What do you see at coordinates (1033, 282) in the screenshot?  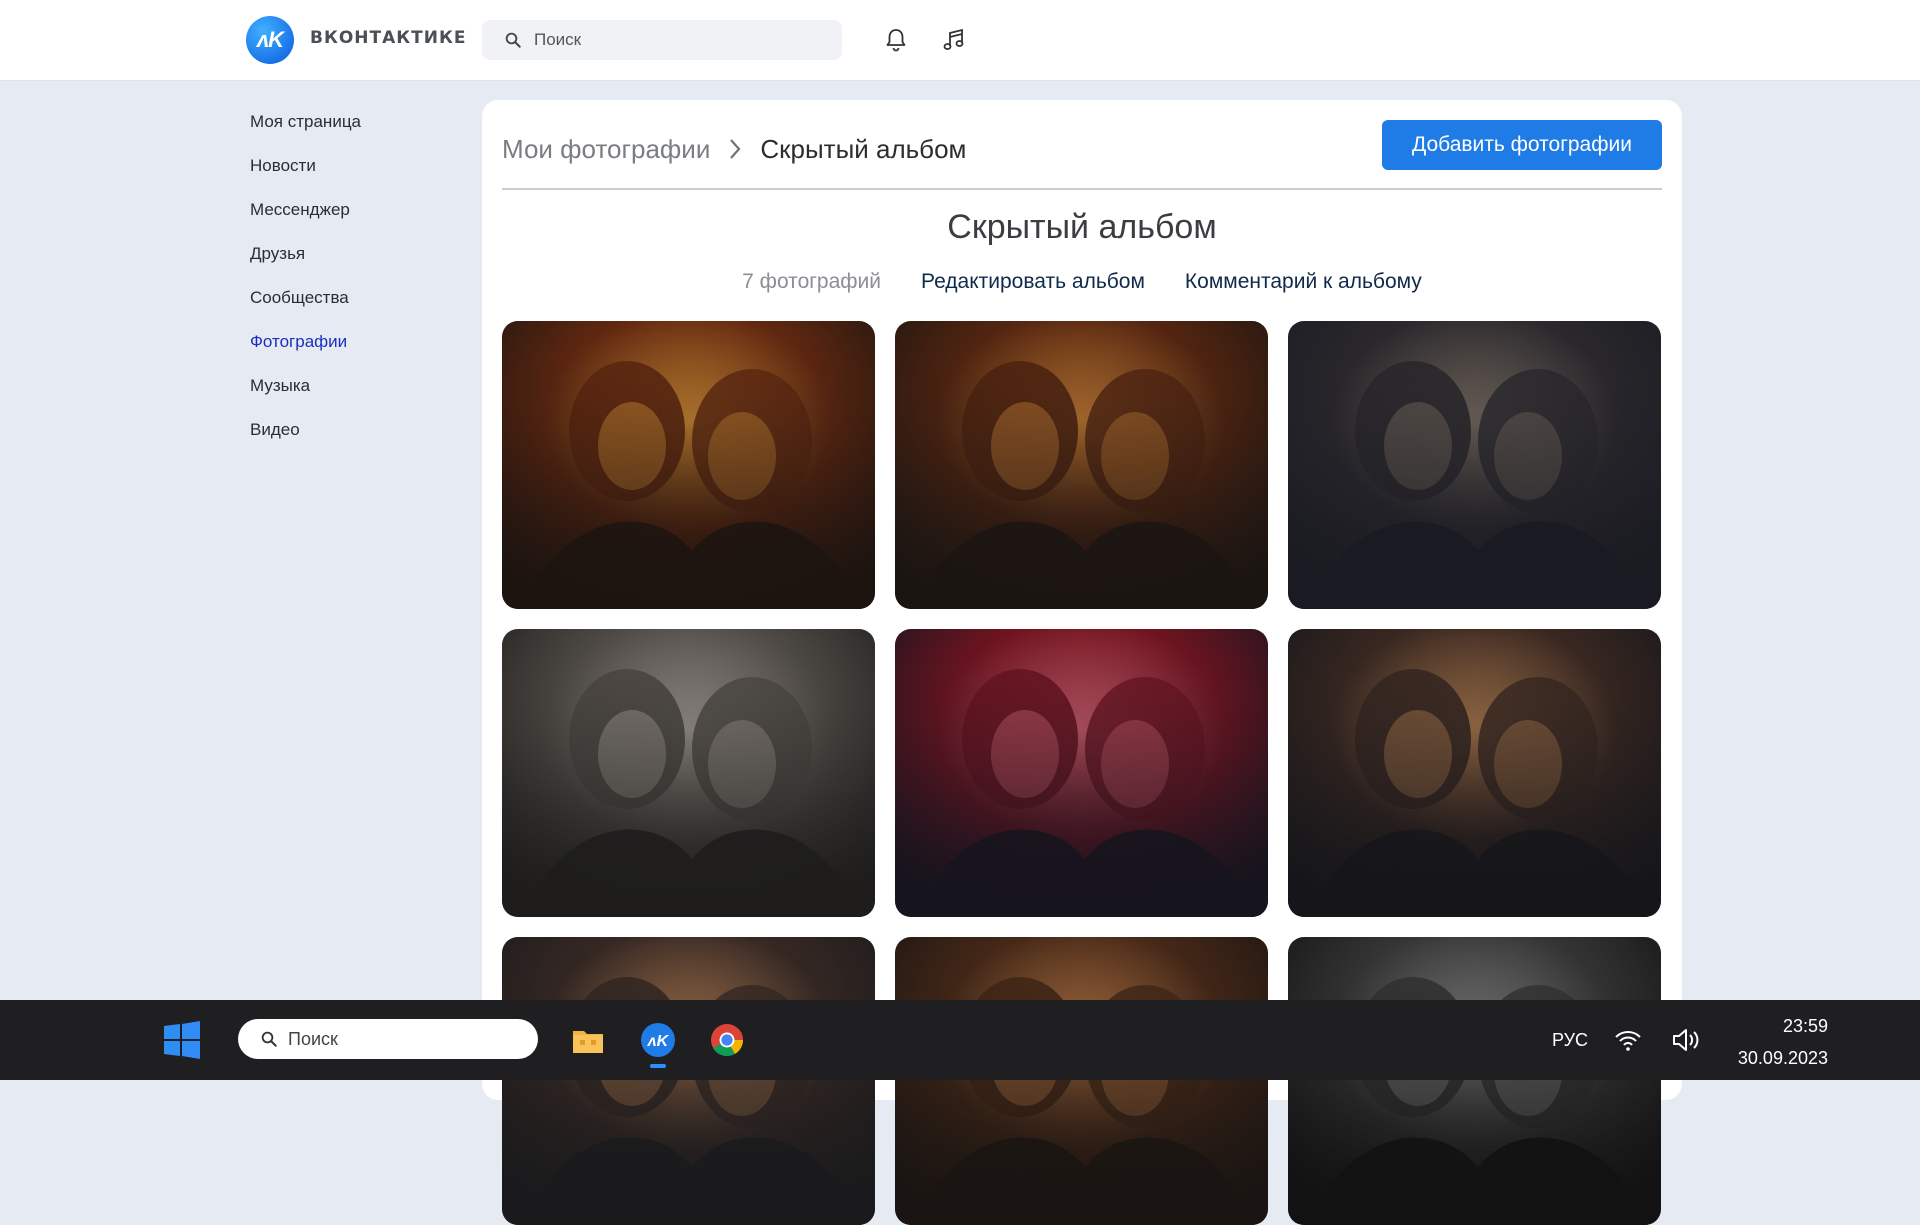 I see `edit-album-link: Редактировать альбом` at bounding box center [1033, 282].